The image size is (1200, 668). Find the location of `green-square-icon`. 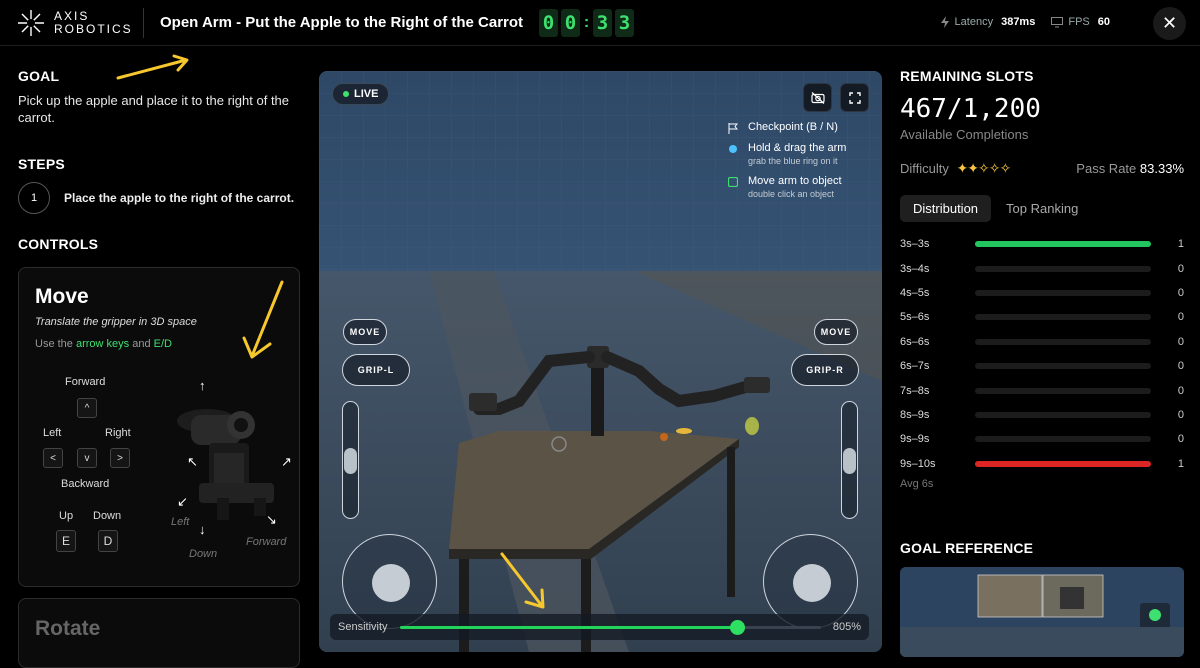

green-square-icon is located at coordinates (733, 182).